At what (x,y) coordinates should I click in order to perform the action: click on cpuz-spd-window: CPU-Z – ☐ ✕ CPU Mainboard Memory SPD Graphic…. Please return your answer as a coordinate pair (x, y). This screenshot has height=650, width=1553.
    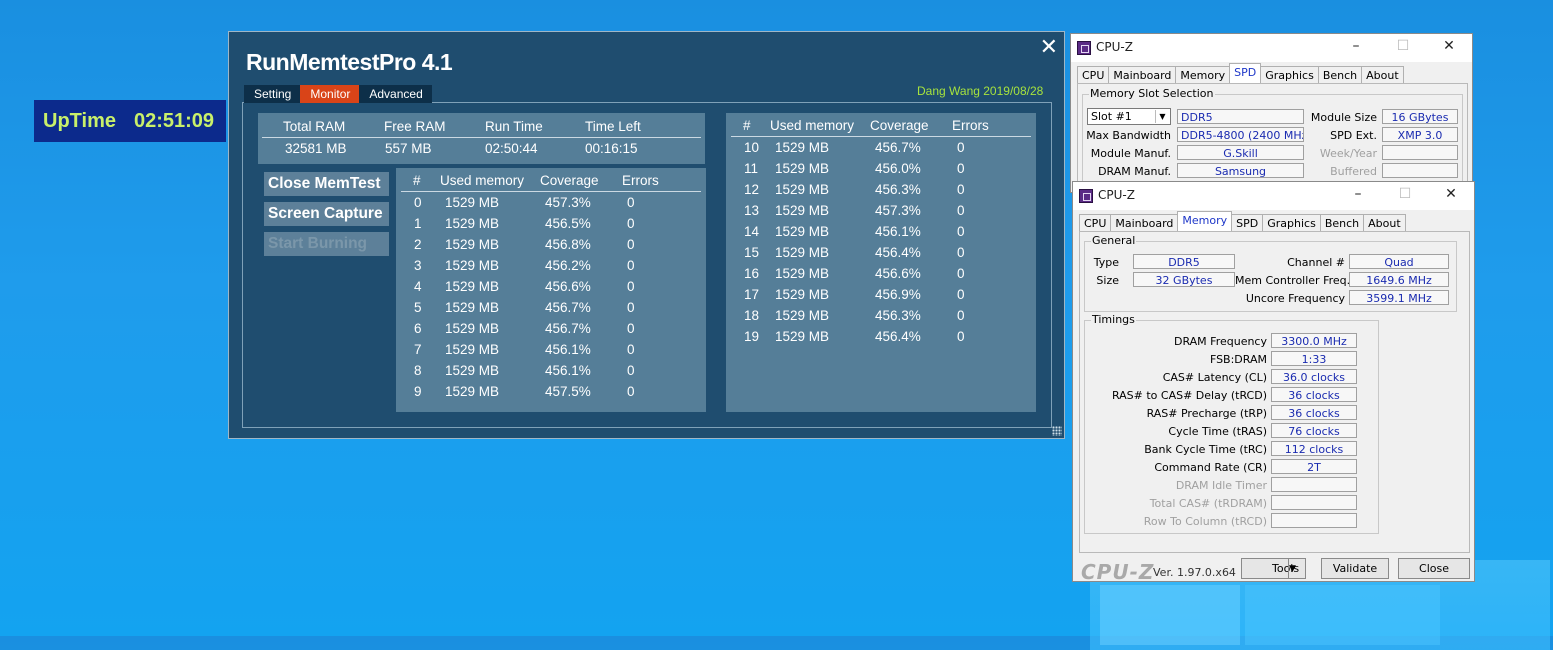
    Looking at the image, I should click on (1271, 113).